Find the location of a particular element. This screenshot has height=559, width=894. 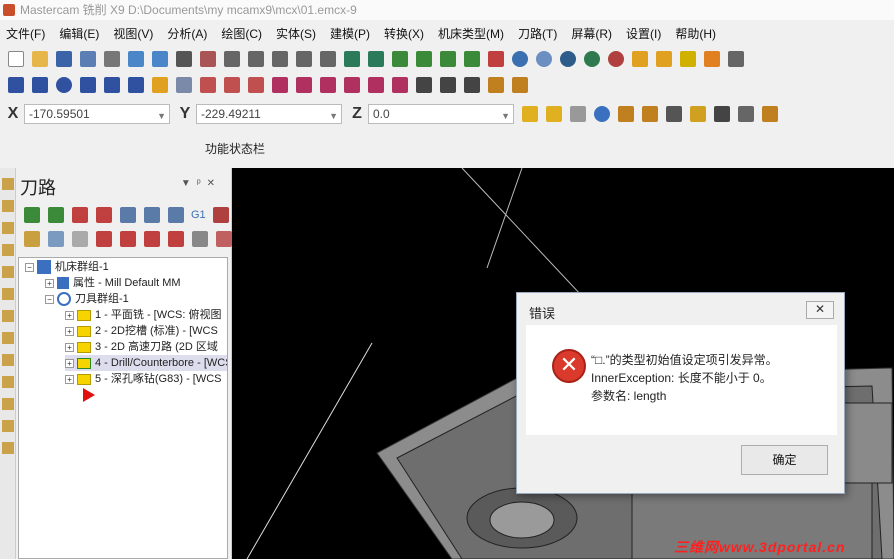

window-select-icon is located at coordinates (698, 114).